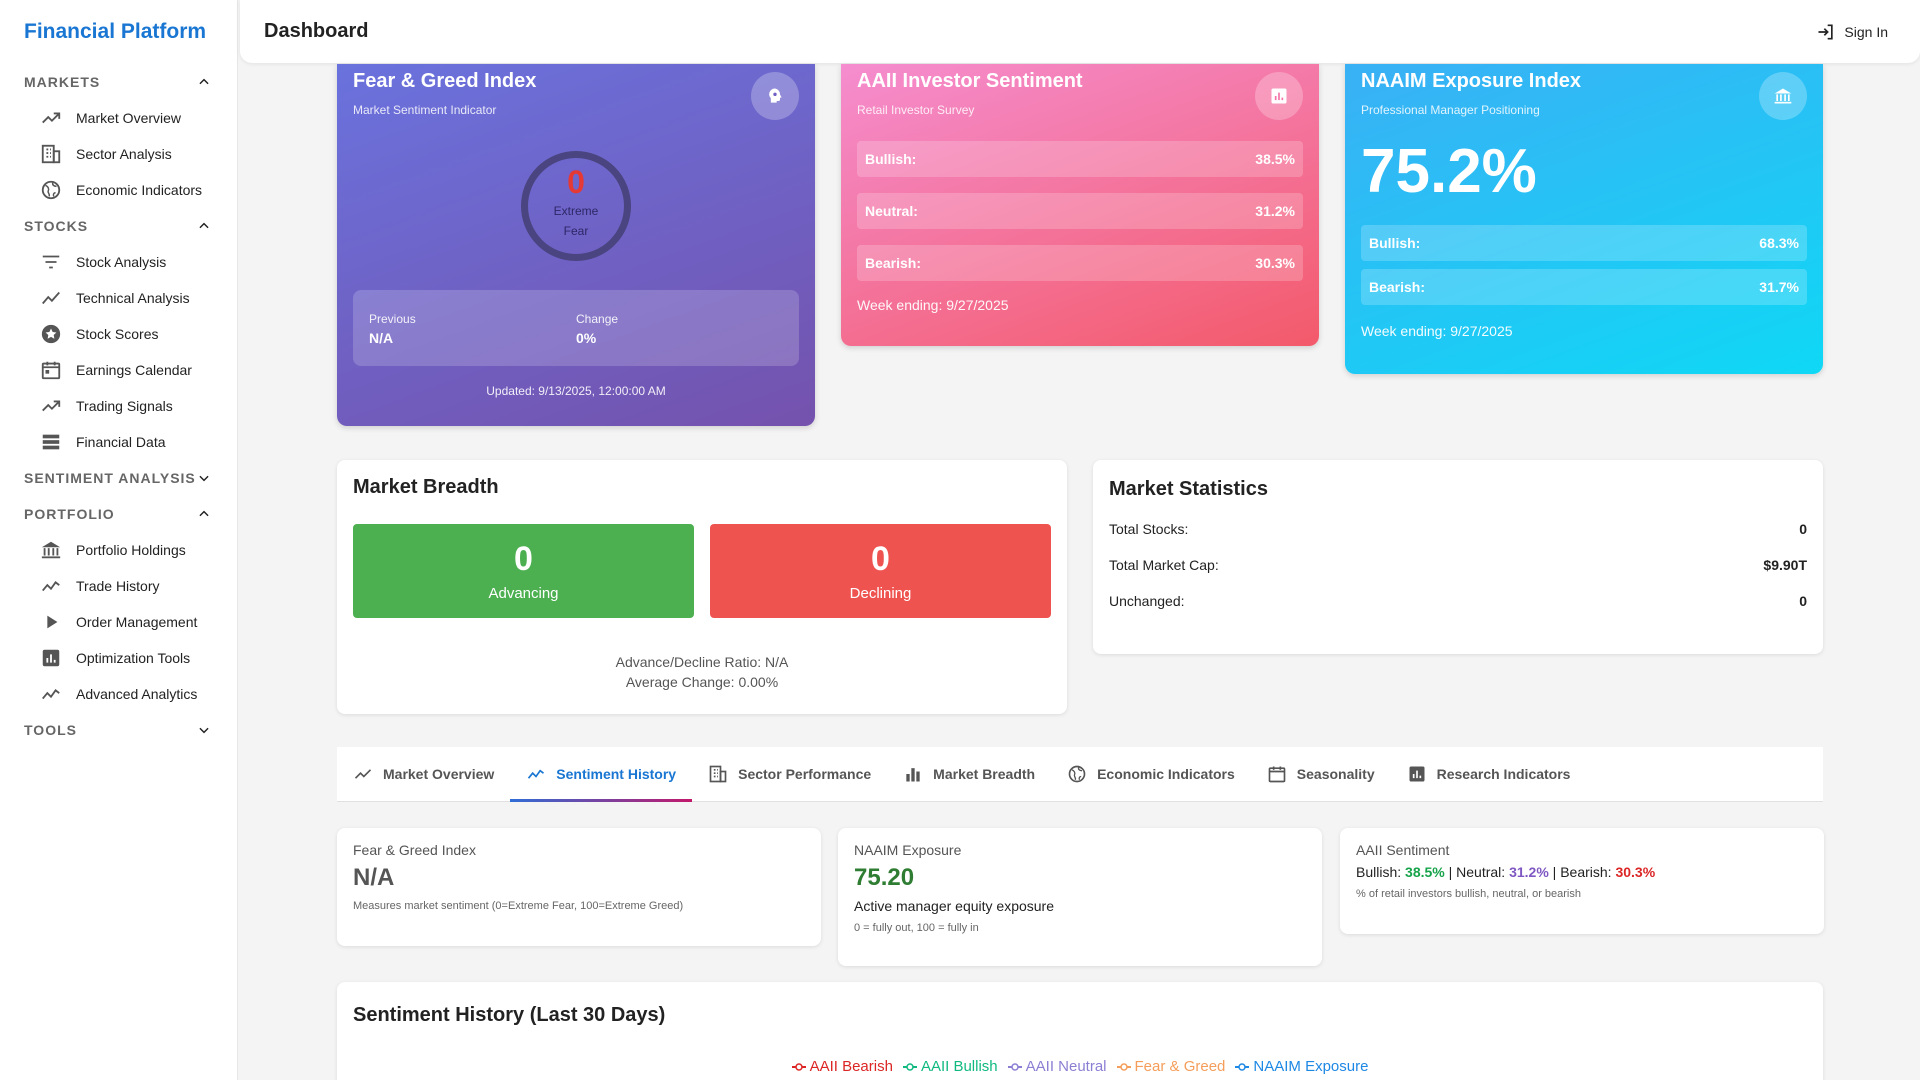 This screenshot has height=1080, width=1920. I want to click on aaii-row-bullish: Bullish: 38.5%, so click(1080, 159).